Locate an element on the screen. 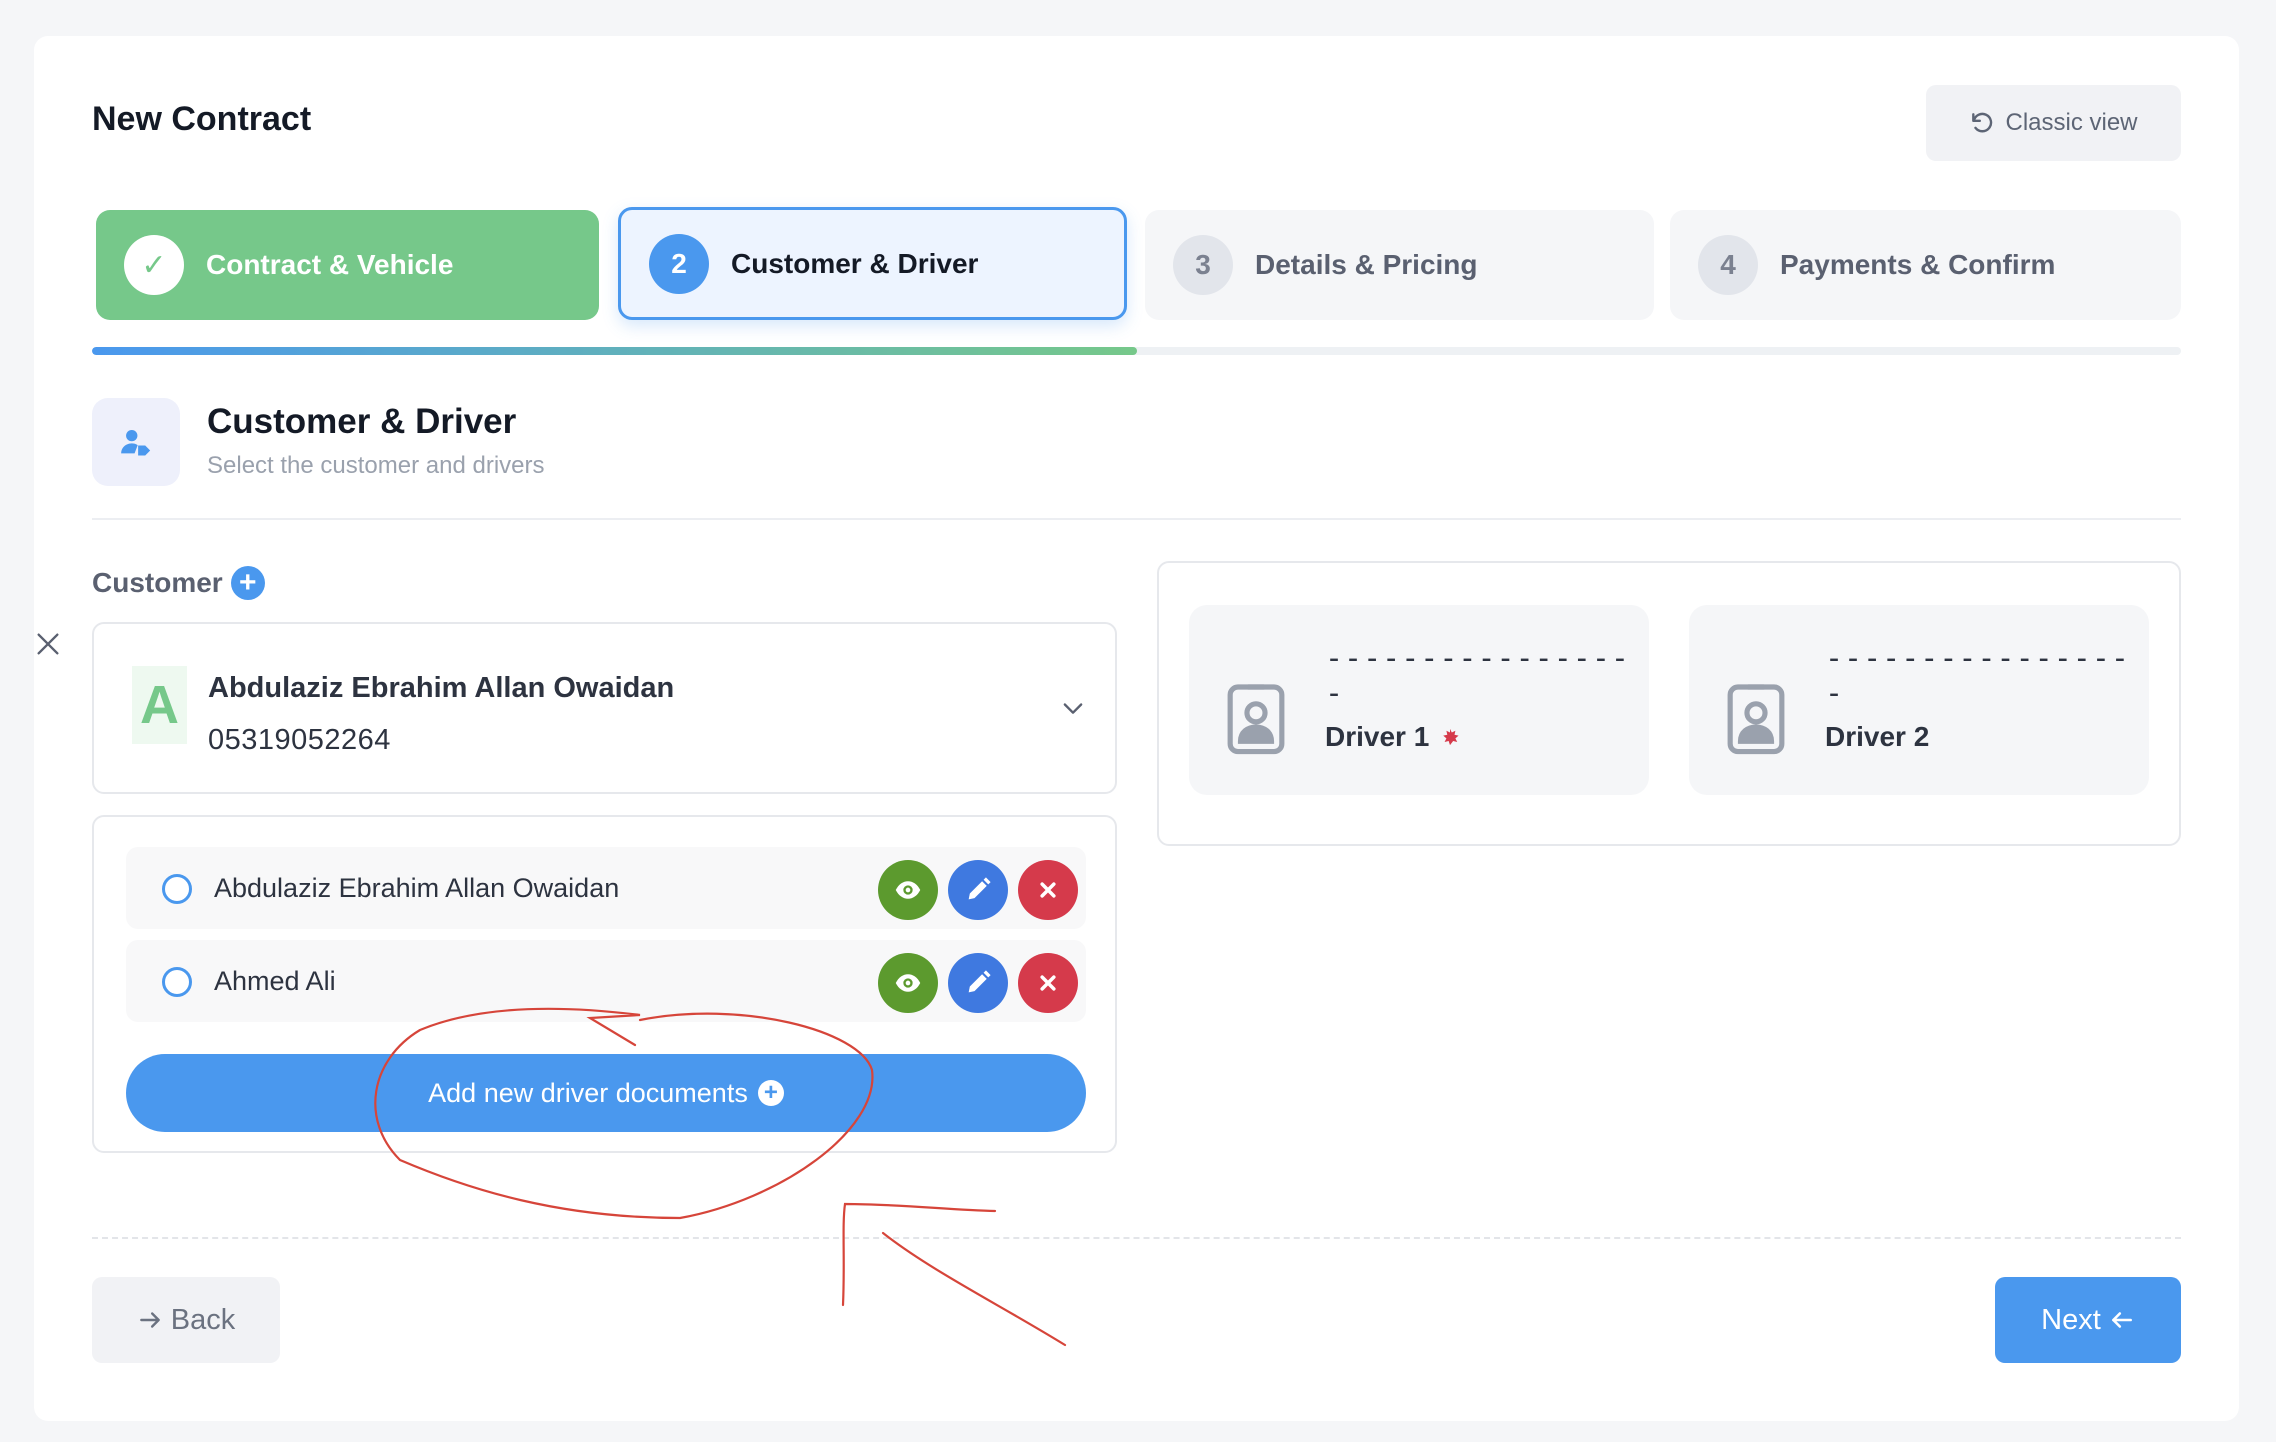 The image size is (2276, 1442). plus-icon: + is located at coordinates (770, 1093).